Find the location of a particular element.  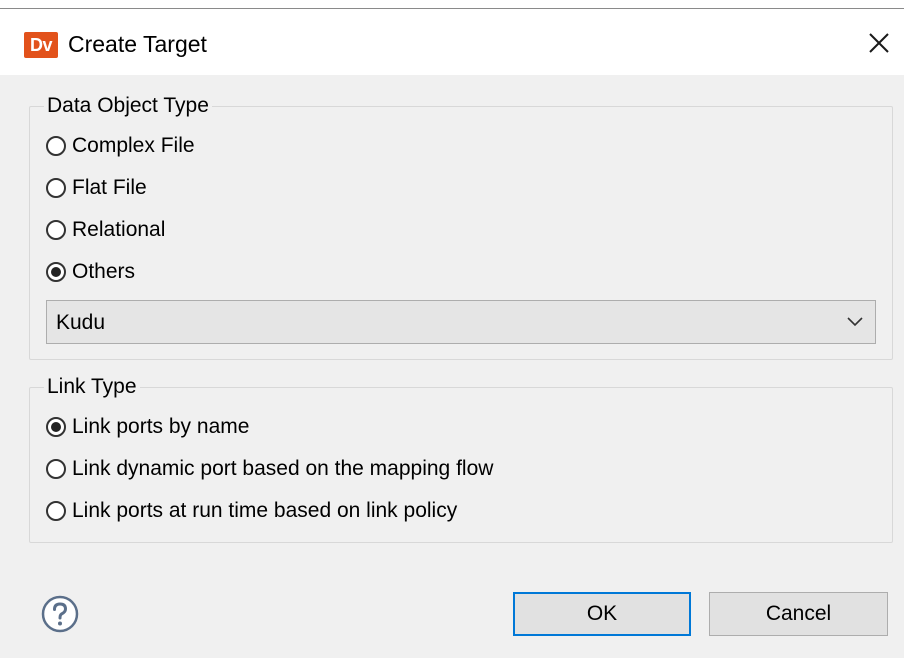

radio-relational: Relational is located at coordinates (105, 230).